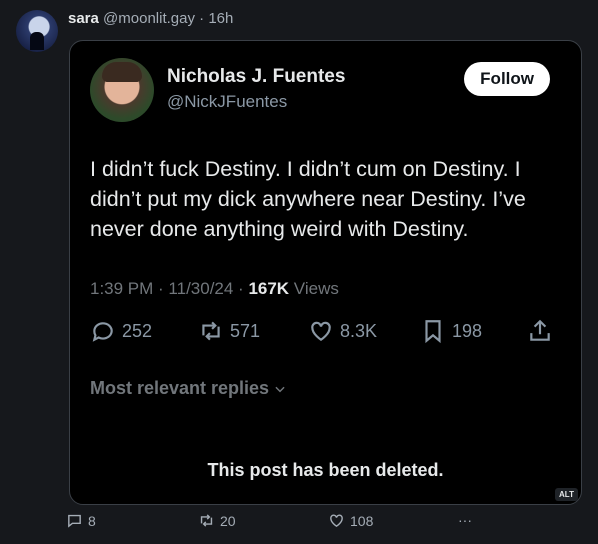  I want to click on quoted-reply-count: 252, so click(137, 330).